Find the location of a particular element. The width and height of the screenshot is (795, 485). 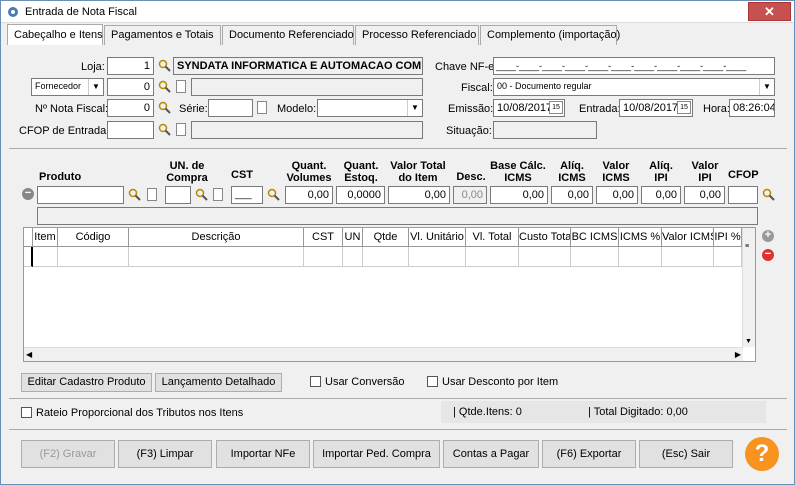

aliq-ipi-input: 0,00 is located at coordinates (661, 195).